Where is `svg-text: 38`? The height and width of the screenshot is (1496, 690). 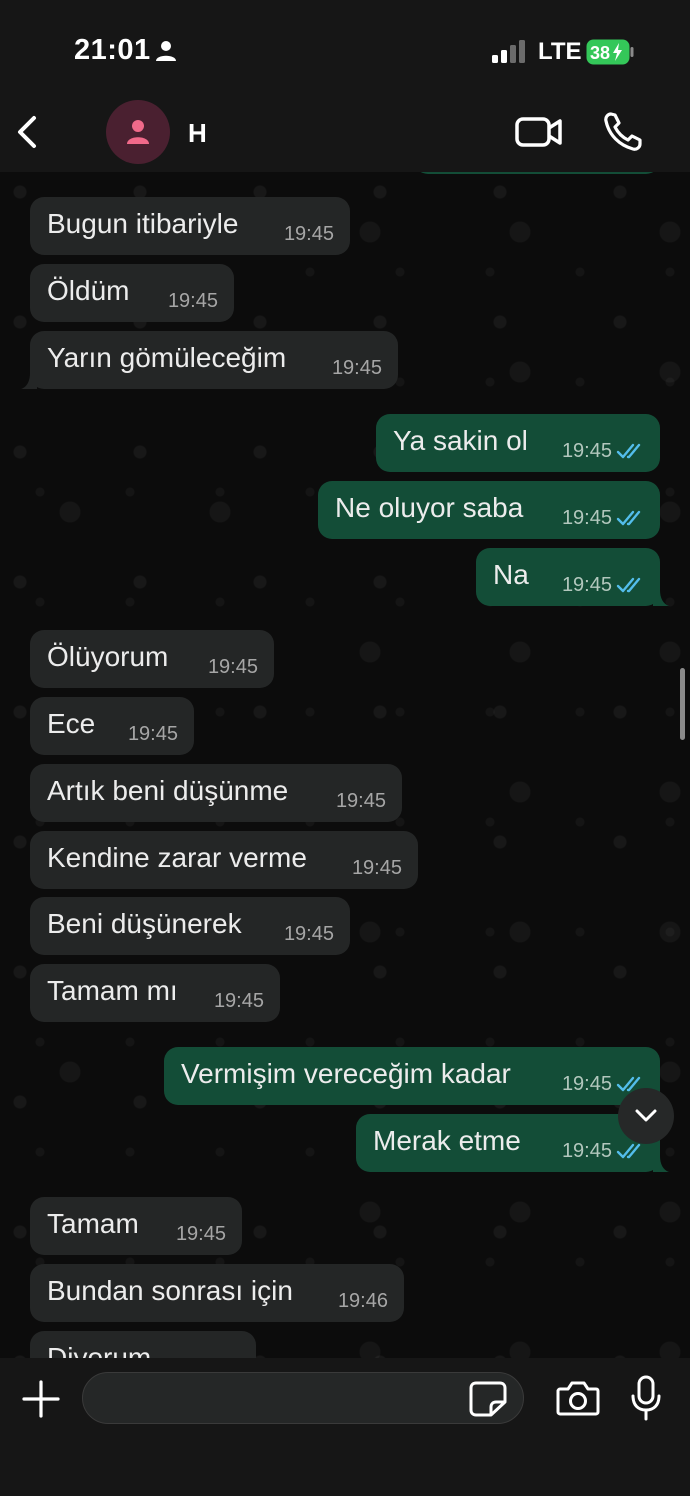
svg-text: 38 is located at coordinates (600, 53).